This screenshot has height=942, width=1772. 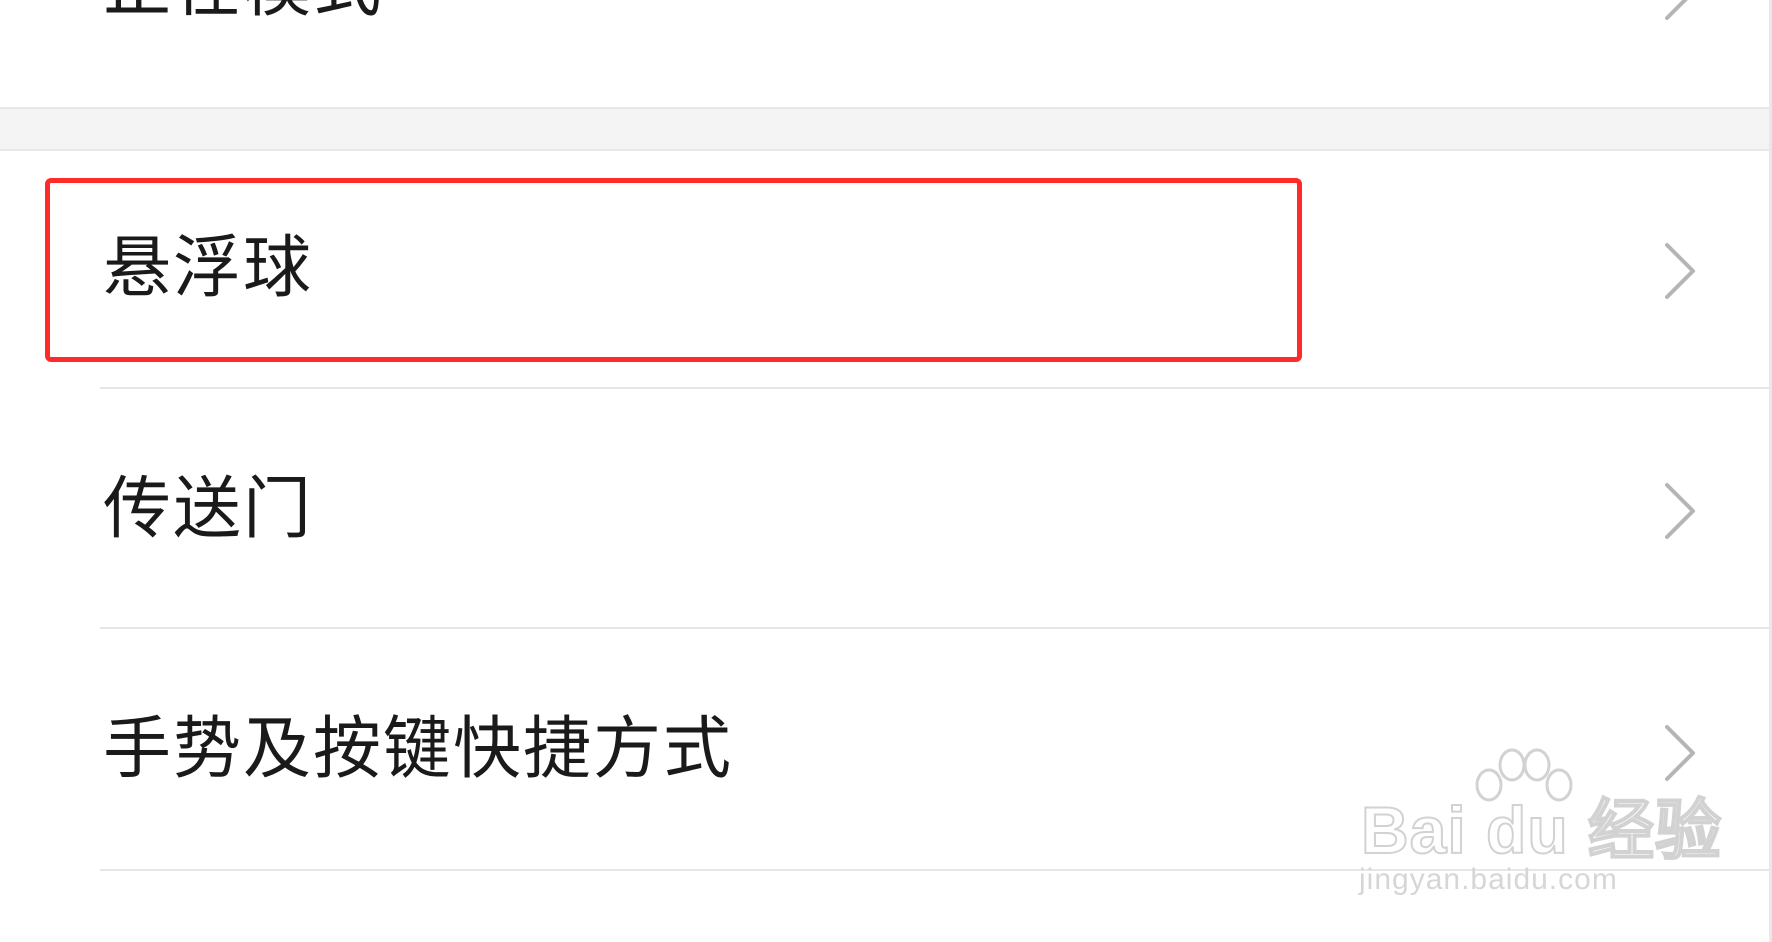 What do you see at coordinates (673, 270) in the screenshot?
I see `highlight-box` at bounding box center [673, 270].